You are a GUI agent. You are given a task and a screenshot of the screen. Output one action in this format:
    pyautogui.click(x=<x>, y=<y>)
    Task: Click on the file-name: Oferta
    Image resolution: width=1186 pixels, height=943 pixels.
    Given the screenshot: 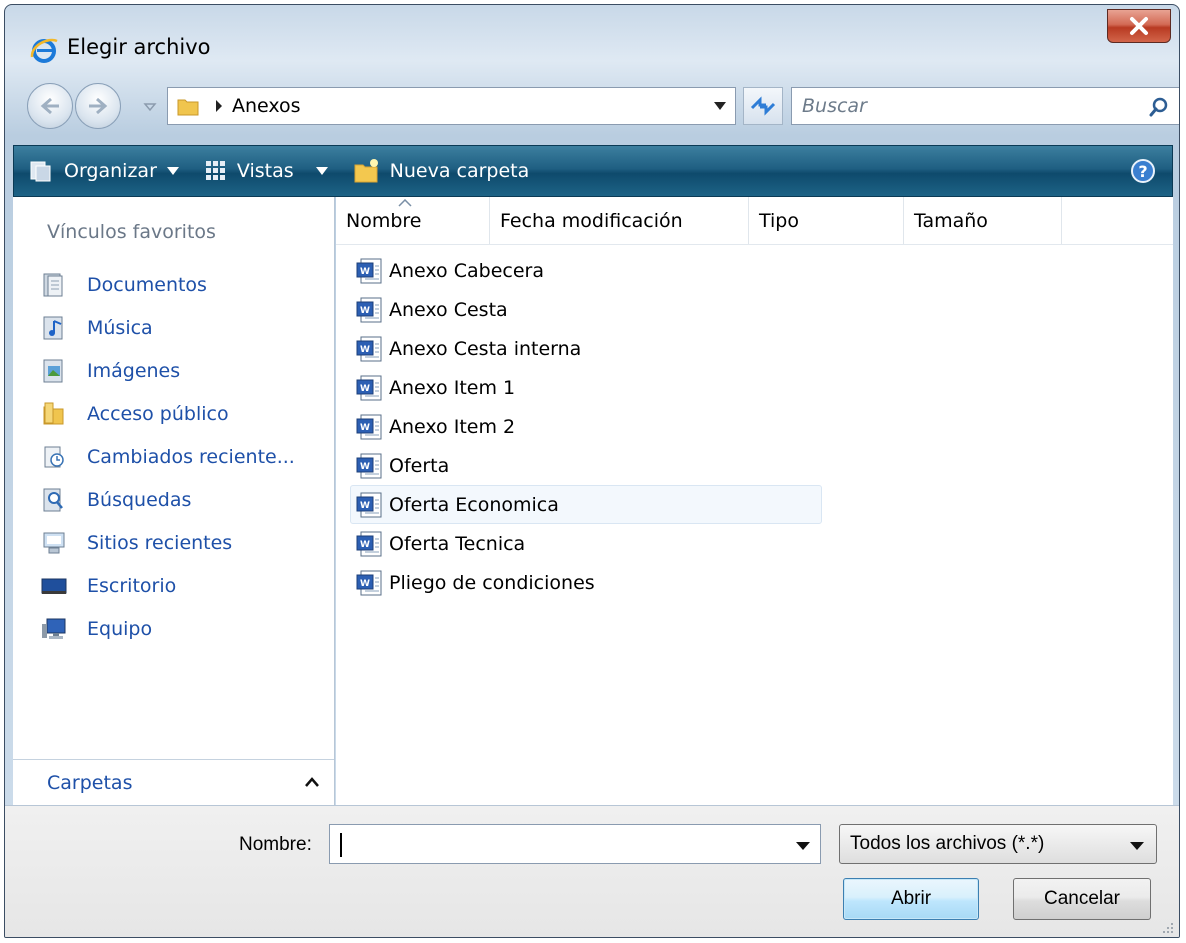 What is the action you would take?
    pyautogui.click(x=419, y=465)
    